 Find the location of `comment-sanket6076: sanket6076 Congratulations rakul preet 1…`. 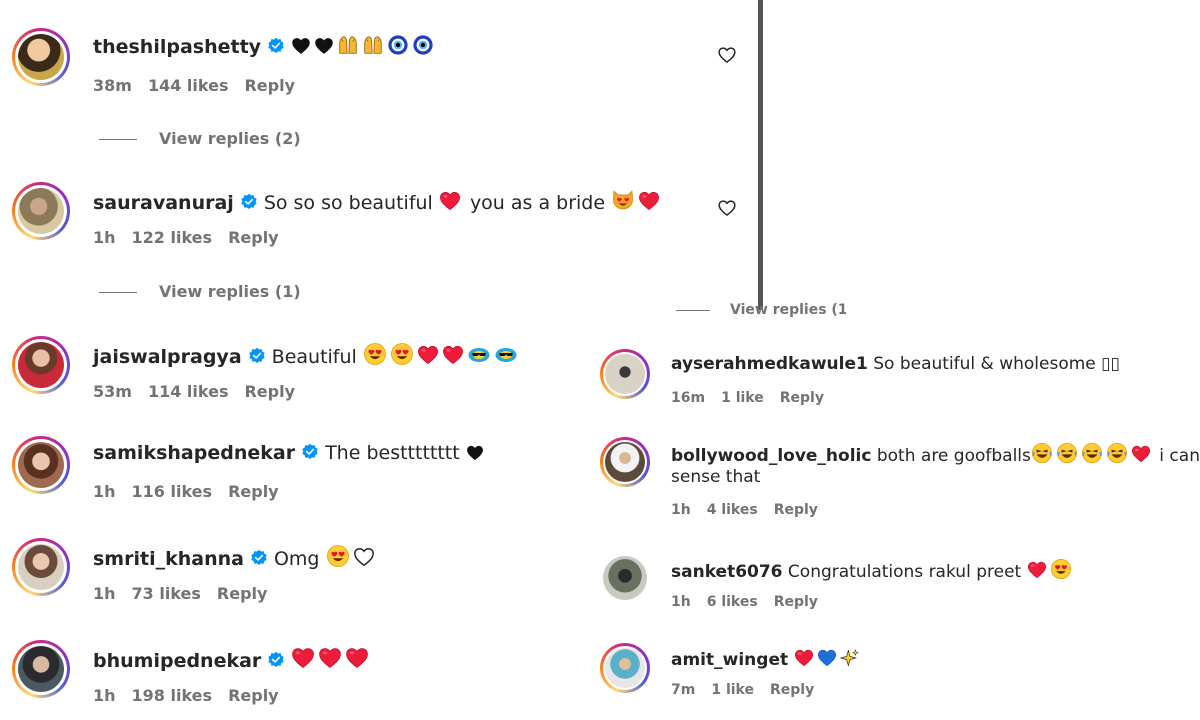

comment-sanket6076: sanket6076 Congratulations rakul preet 1… is located at coordinates (895, 584).